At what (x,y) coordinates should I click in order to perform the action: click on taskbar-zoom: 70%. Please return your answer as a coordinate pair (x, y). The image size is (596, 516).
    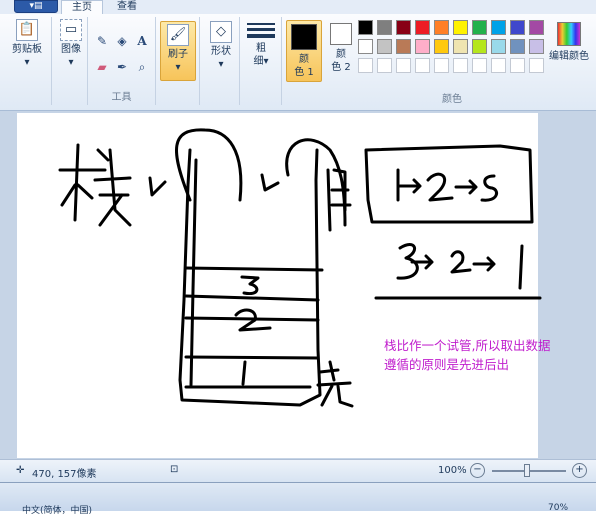
    Looking at the image, I should click on (558, 508).